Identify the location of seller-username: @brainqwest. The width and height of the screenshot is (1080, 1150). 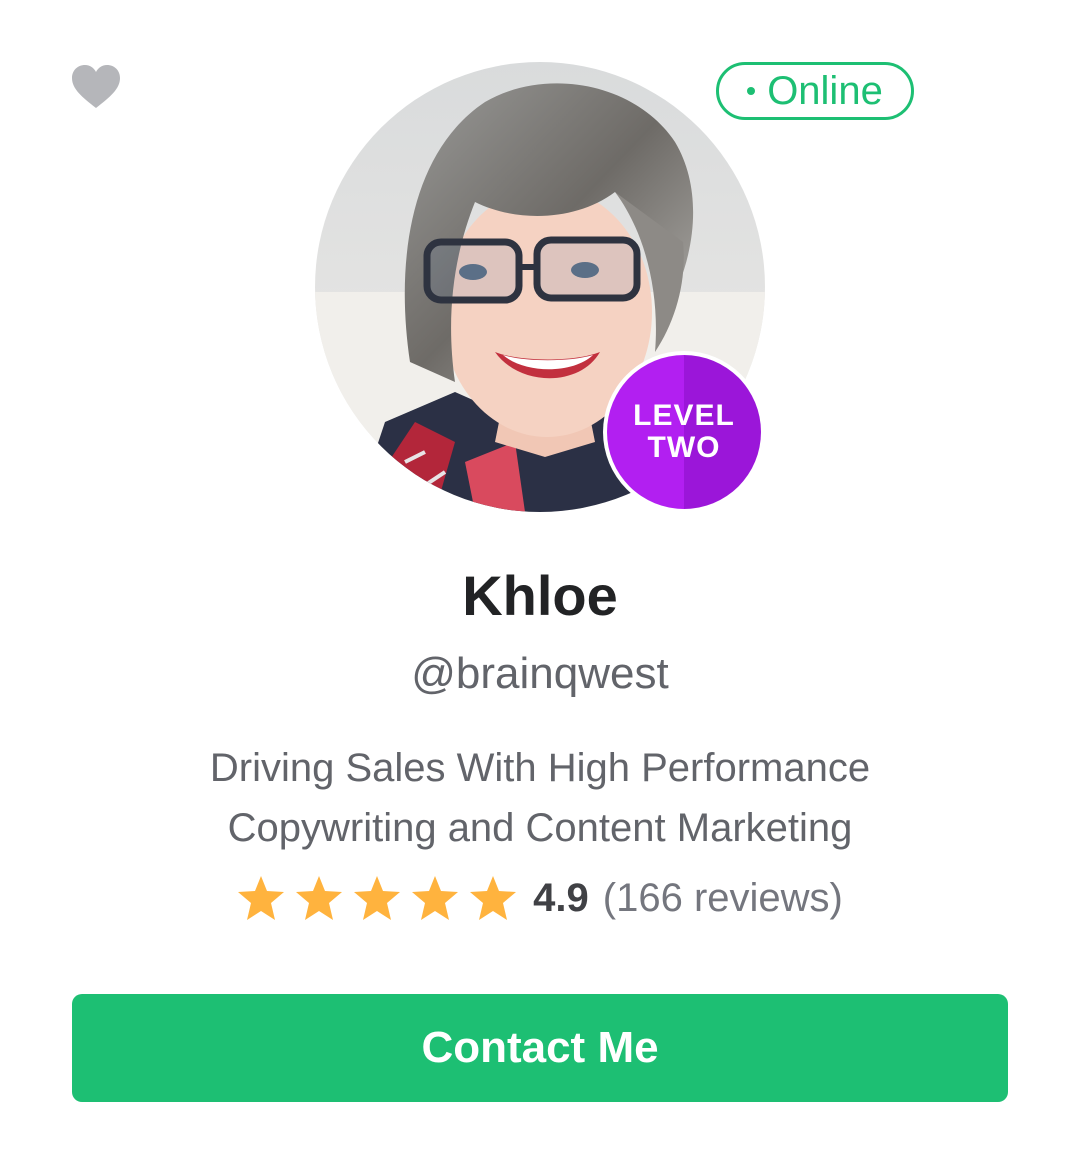
(540, 673).